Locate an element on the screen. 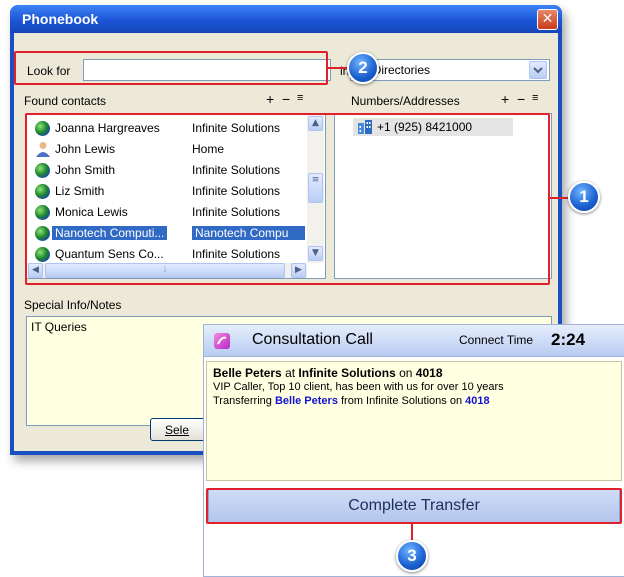  close-icon: ✕ is located at coordinates (547, 19).